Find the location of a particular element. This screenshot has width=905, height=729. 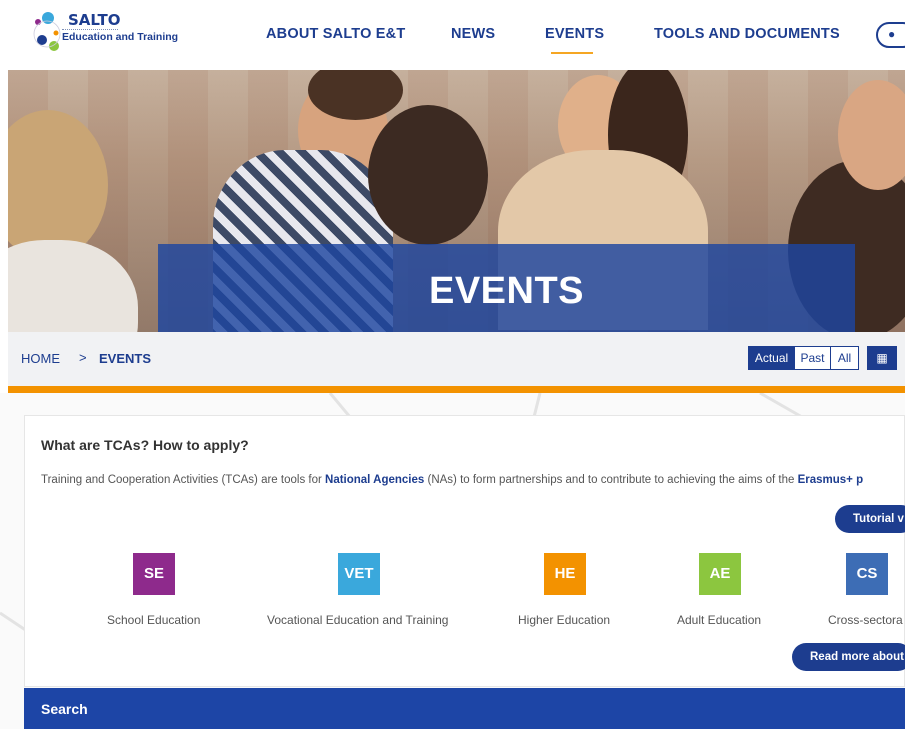

tca-title: What are TCAs? How to apply? is located at coordinates (145, 445).